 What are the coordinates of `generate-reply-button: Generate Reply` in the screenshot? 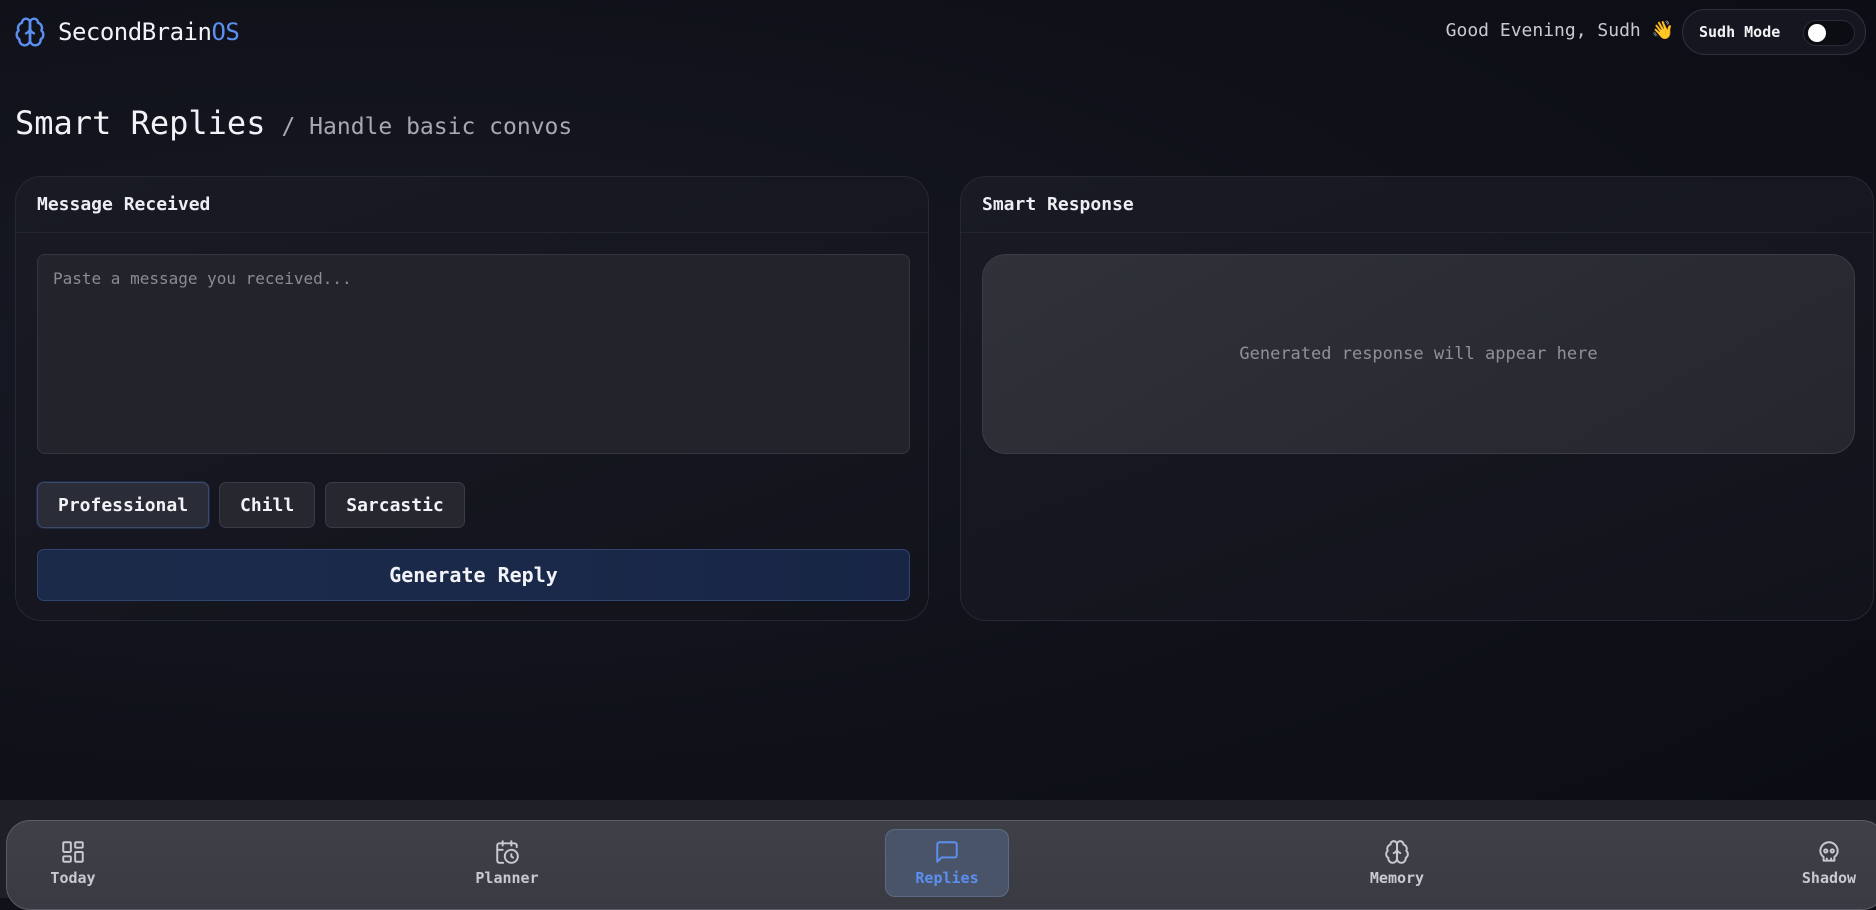 It's located at (473, 575).